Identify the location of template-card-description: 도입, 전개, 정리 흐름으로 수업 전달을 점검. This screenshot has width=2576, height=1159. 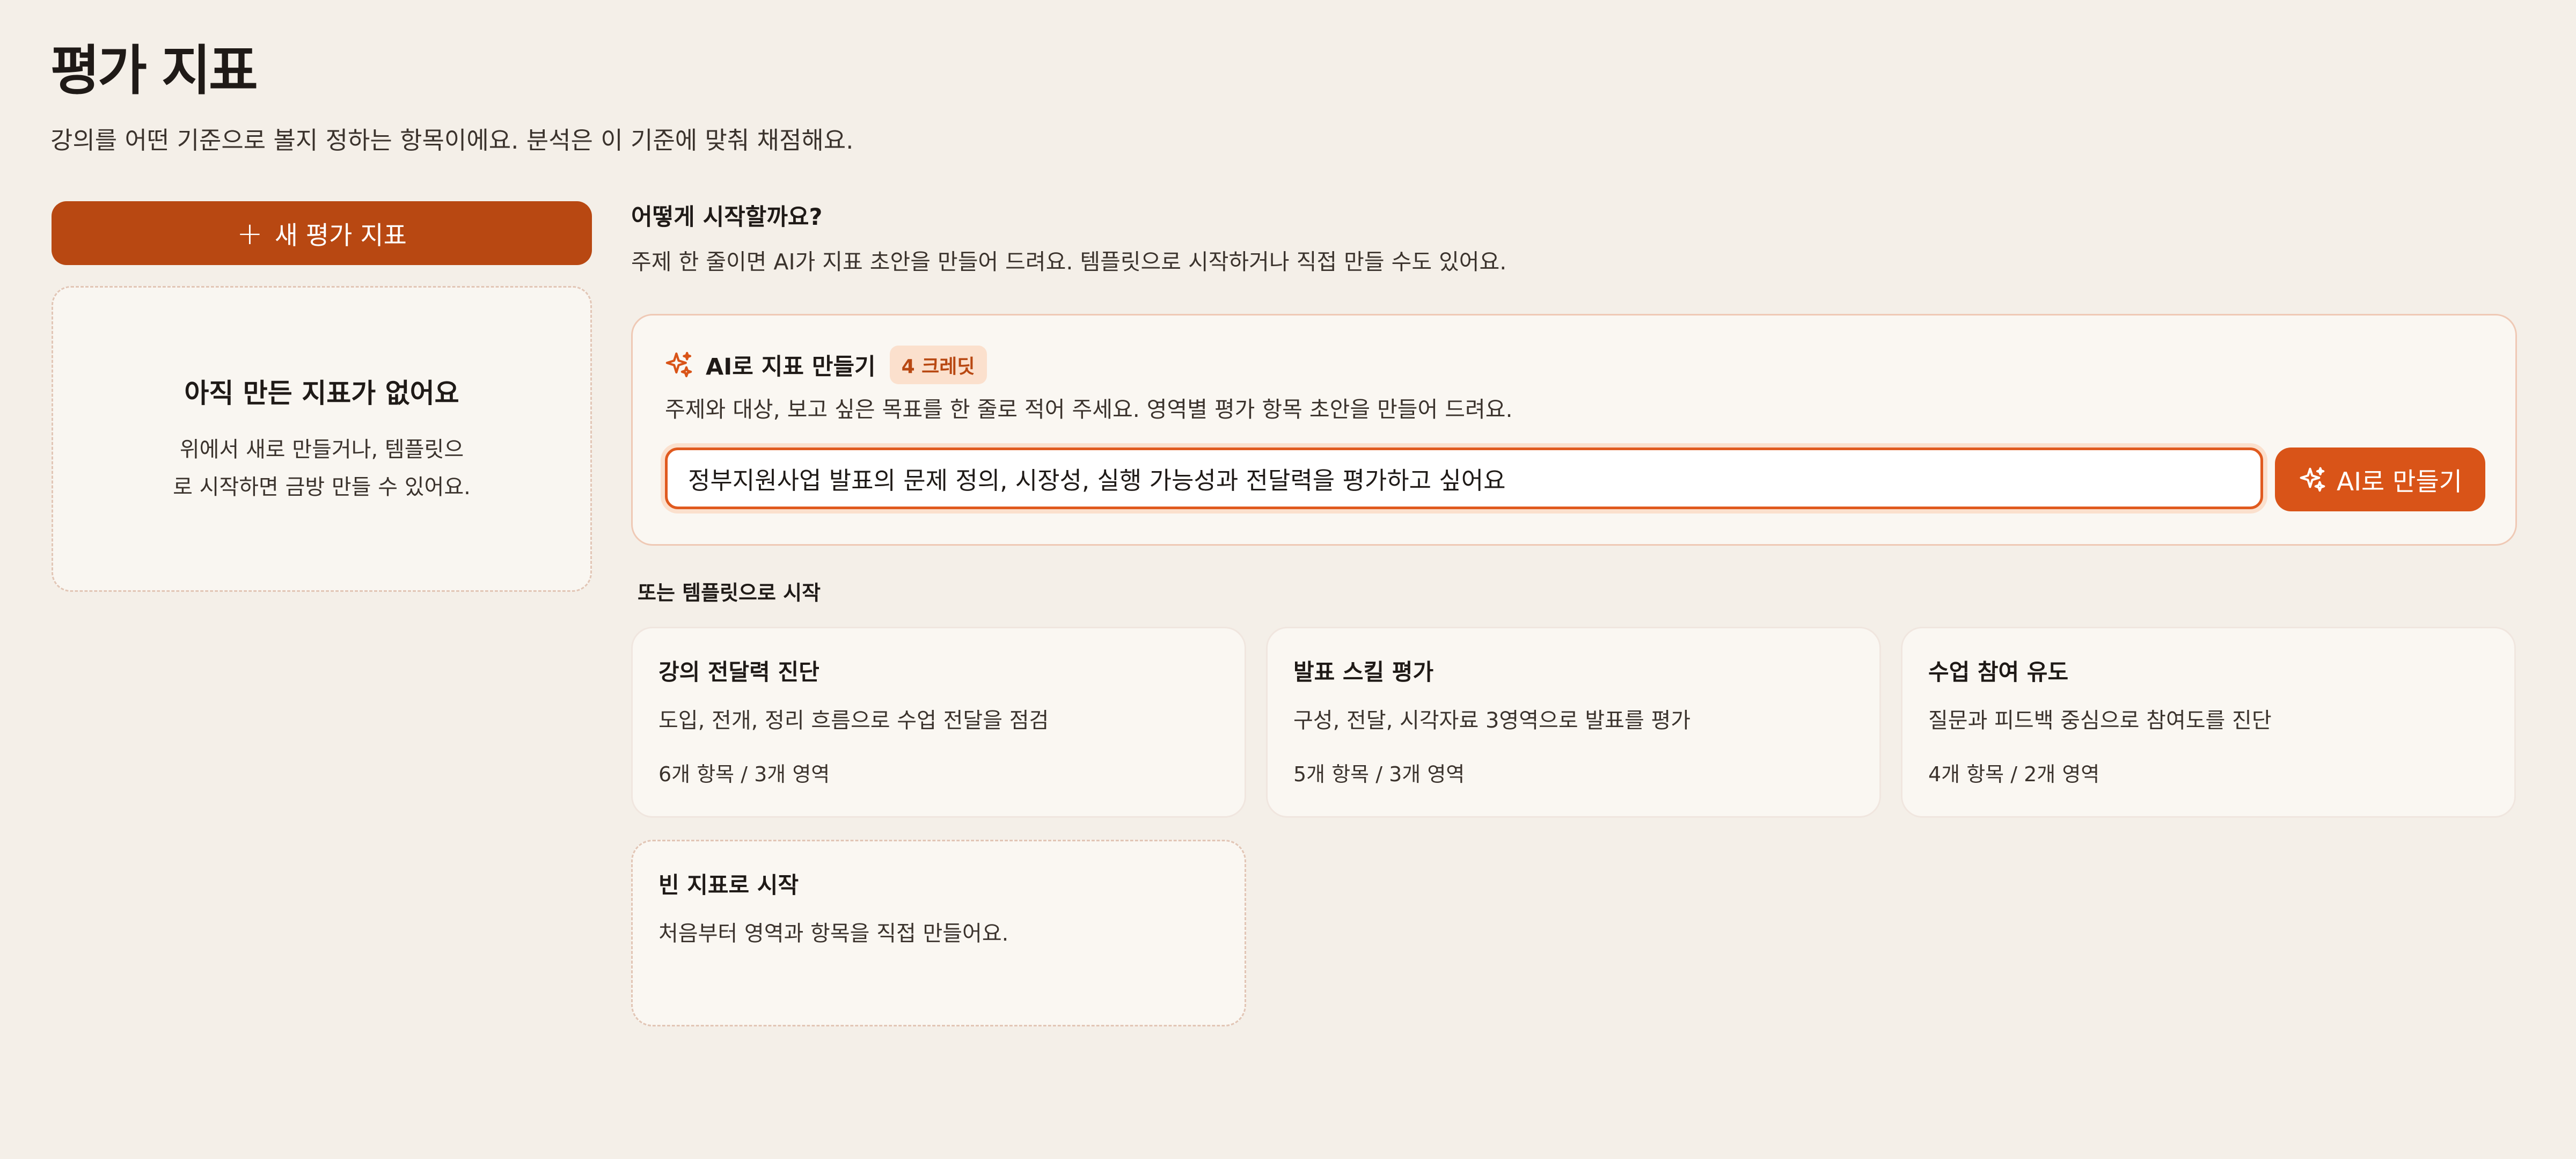
(853, 720).